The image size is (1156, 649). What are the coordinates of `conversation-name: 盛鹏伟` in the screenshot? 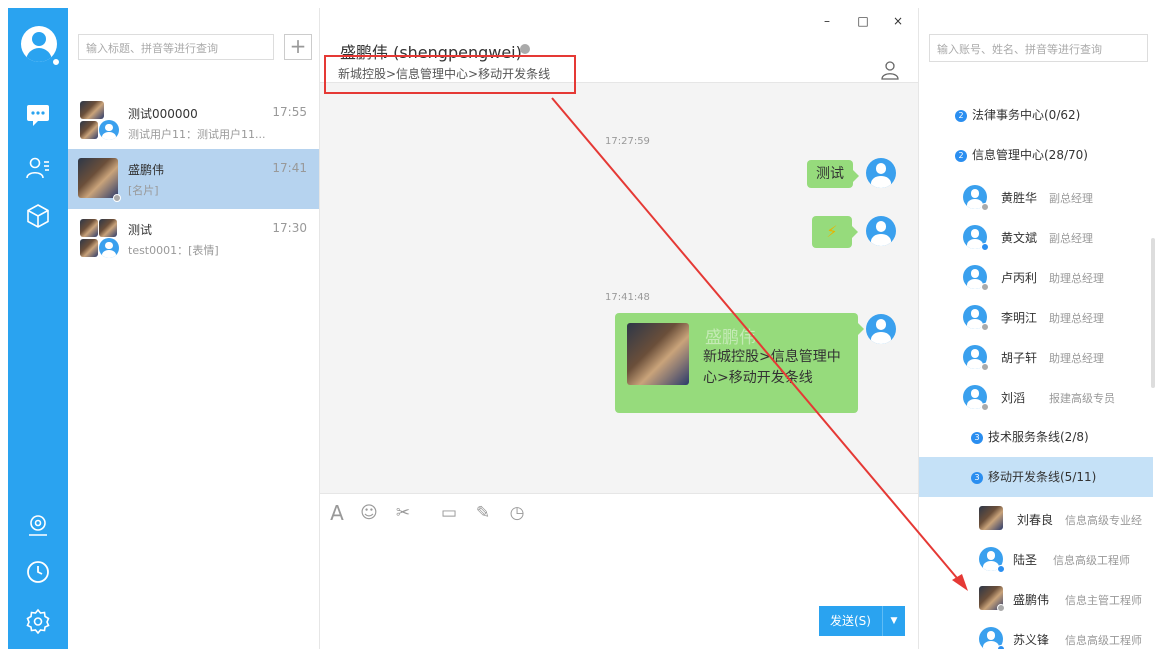 It's located at (146, 170).